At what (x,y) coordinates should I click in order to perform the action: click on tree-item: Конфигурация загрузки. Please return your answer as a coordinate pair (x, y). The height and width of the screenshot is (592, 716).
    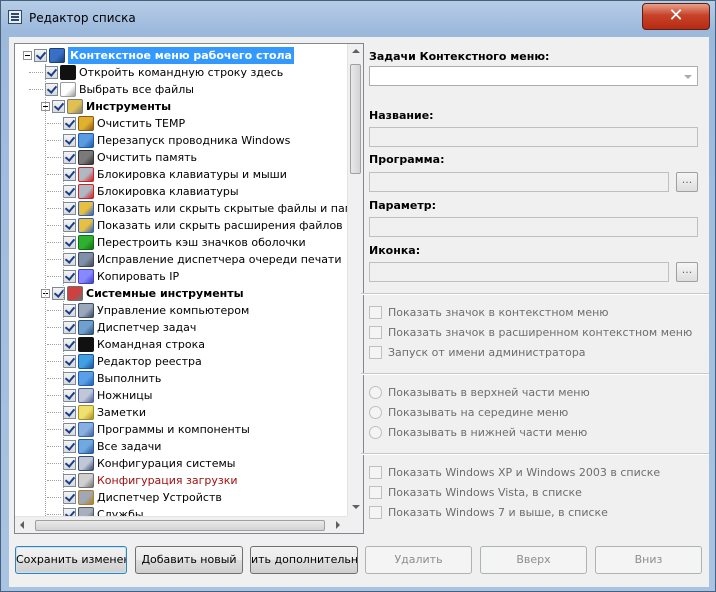
    Looking at the image, I should click on (181, 480).